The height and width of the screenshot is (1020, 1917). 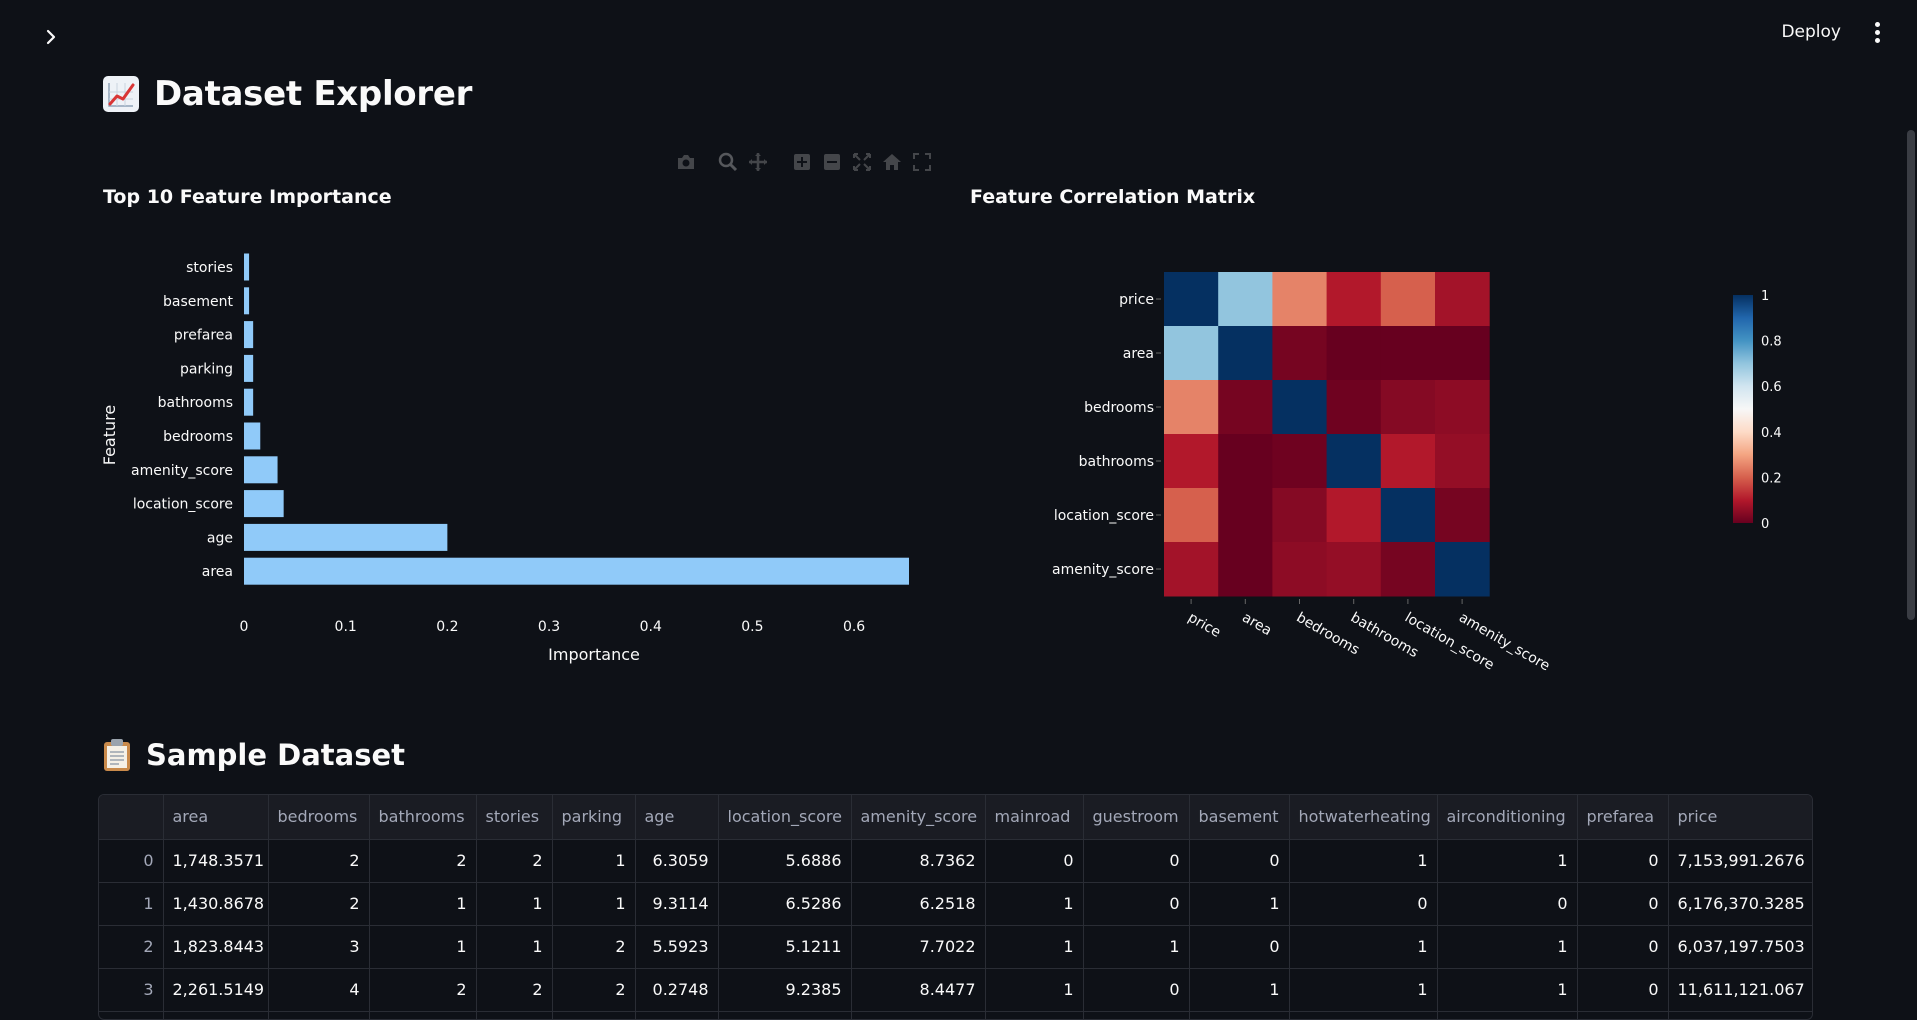 I want to click on column-header-amenity_score: amenity_score, so click(x=918, y=817).